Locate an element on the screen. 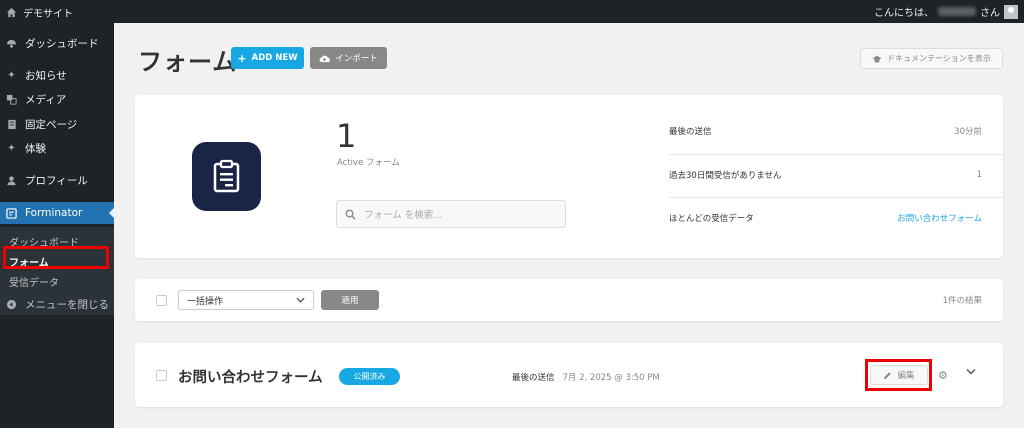 The width and height of the screenshot is (1024, 428). import-button: インポート is located at coordinates (348, 58).